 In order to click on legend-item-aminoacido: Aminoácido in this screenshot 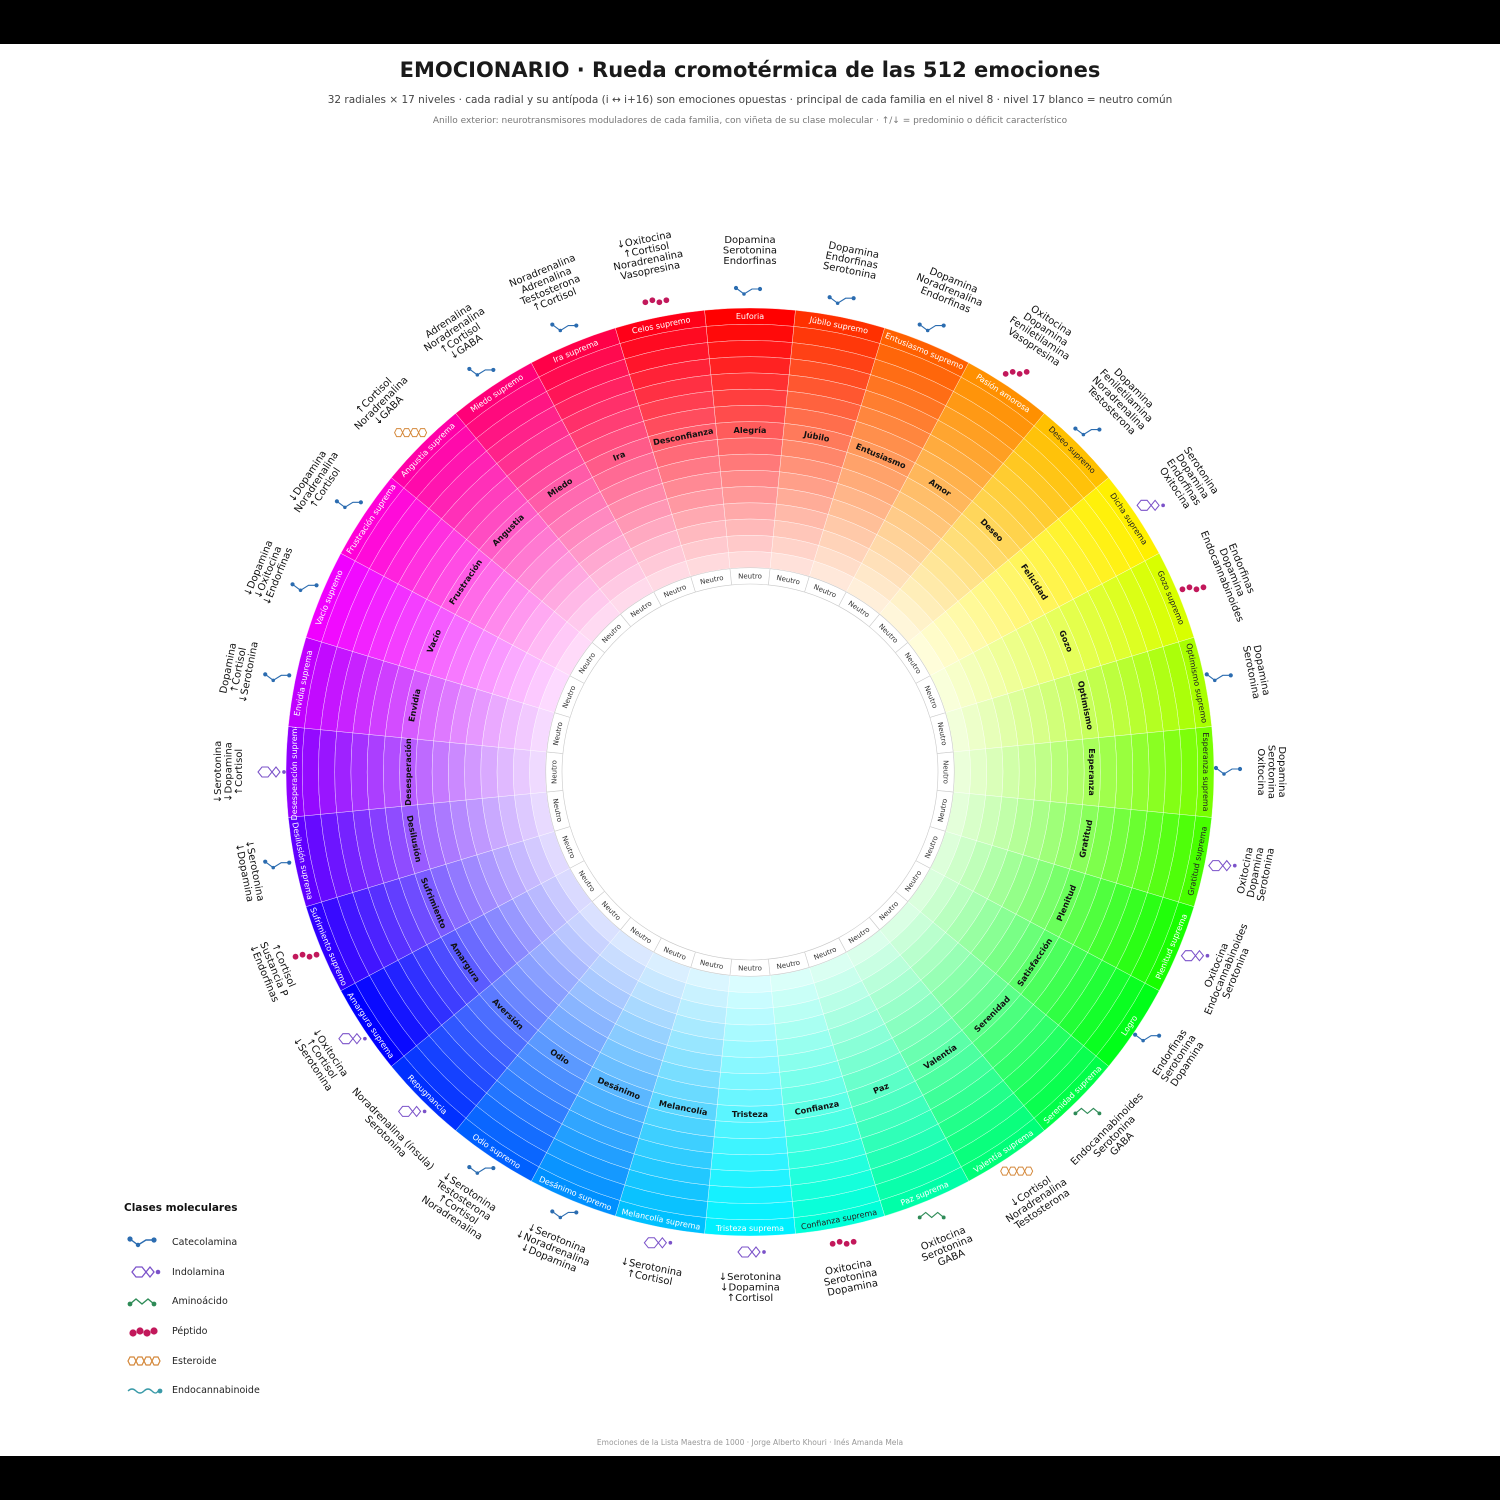, I will do `click(244, 1302)`.